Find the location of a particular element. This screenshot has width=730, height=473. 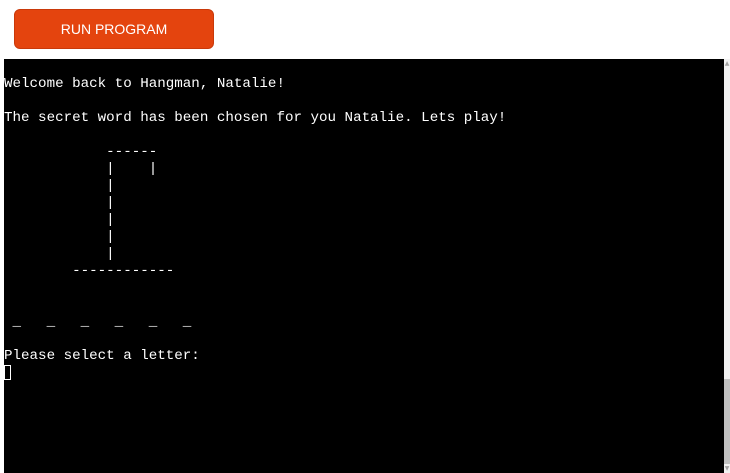

hangman-gallows-line: | | is located at coordinates (81, 169).